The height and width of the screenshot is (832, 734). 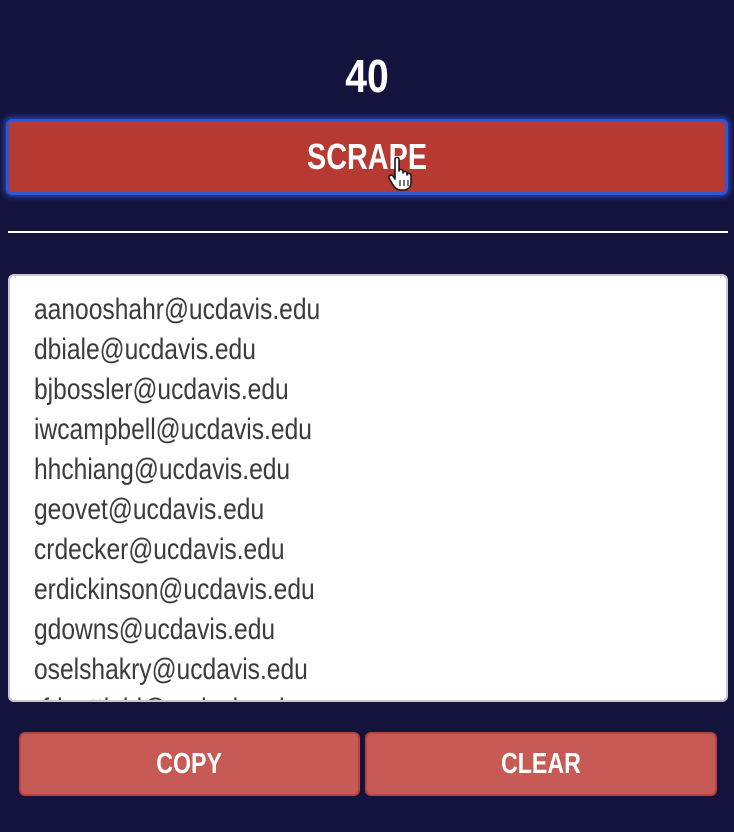 What do you see at coordinates (155, 629) in the screenshot?
I see `email-item: gdowns@ucdavis.edu` at bounding box center [155, 629].